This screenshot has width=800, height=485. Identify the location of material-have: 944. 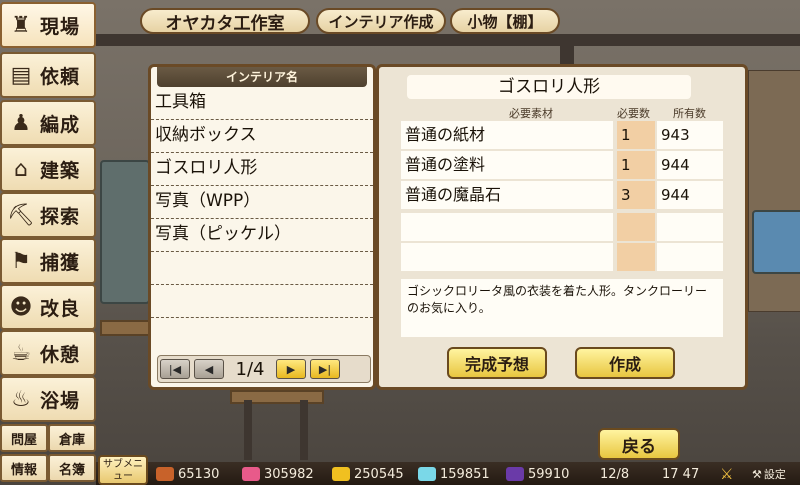
(690, 165).